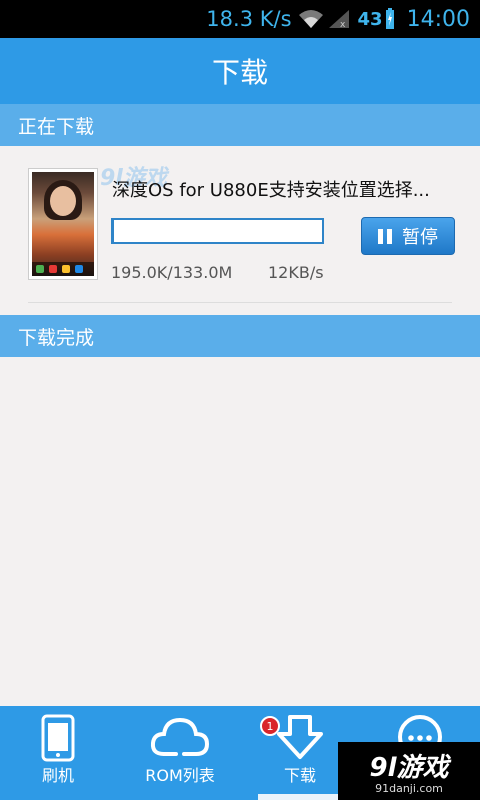 Image resolution: width=480 pixels, height=800 pixels. Describe the element at coordinates (249, 19) in the screenshot. I see `net-speed: 18.3 K/s` at that location.